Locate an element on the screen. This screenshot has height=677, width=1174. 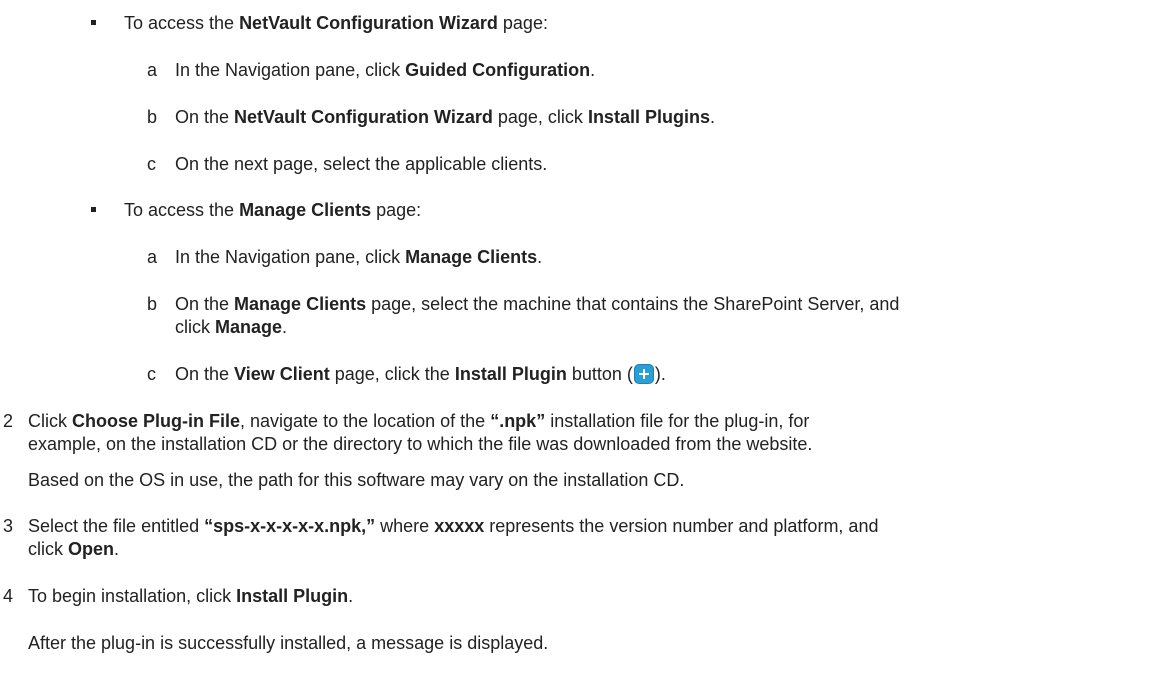
emphasis: “sps-x-x-x-x-x.npk,” is located at coordinates (290, 526).